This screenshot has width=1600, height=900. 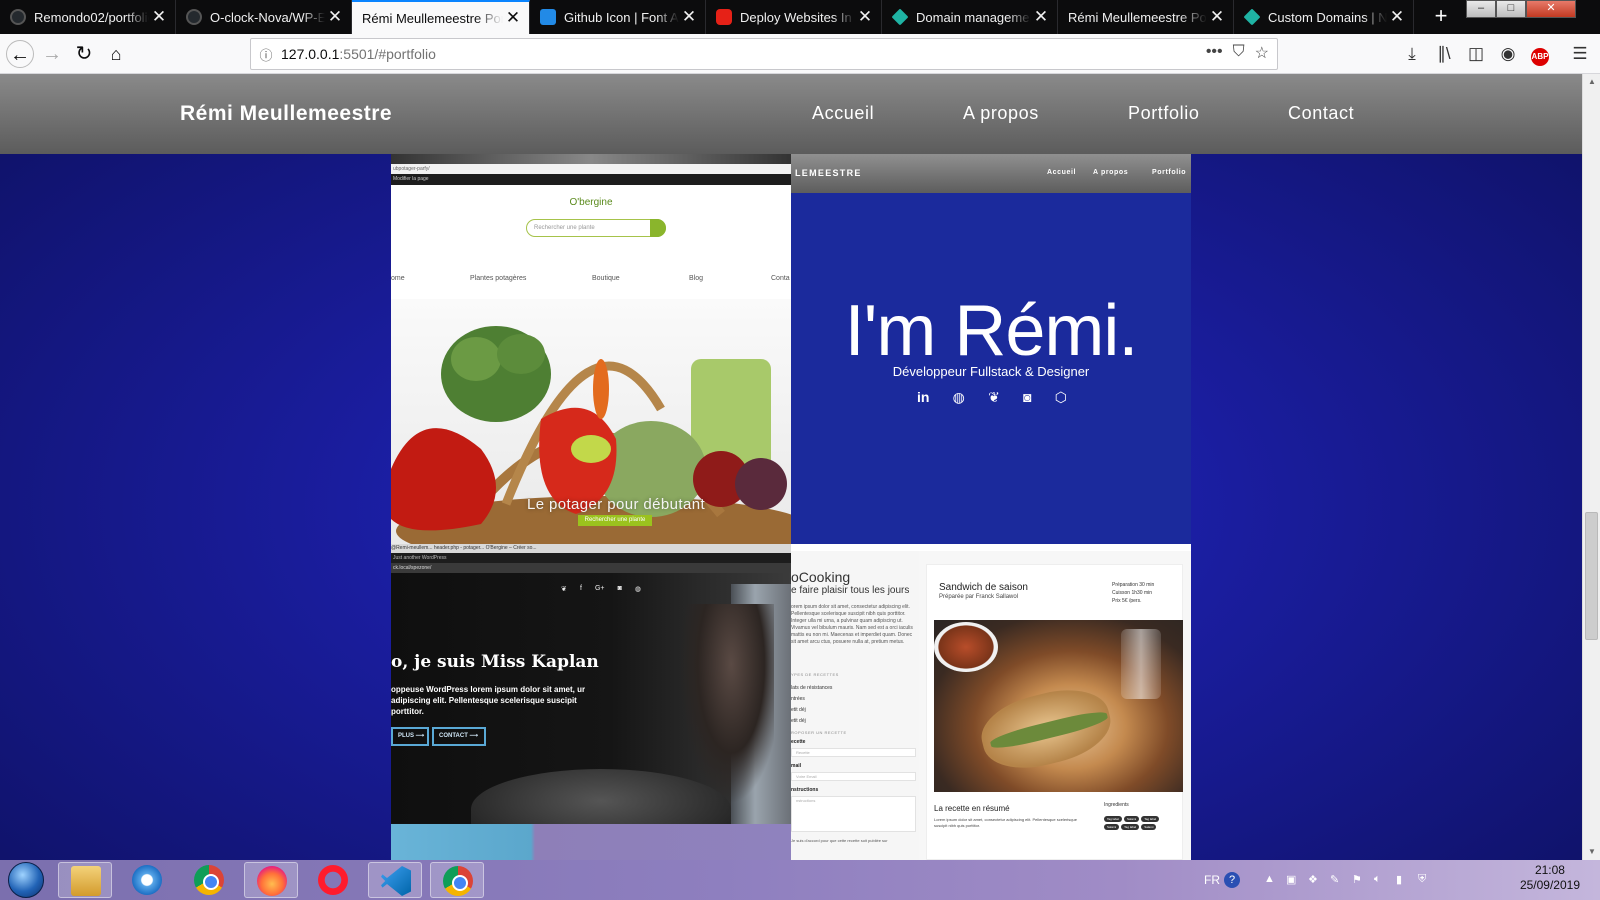 What do you see at coordinates (1163, 113) in the screenshot?
I see `nav-link-portfolio: Portfolio` at bounding box center [1163, 113].